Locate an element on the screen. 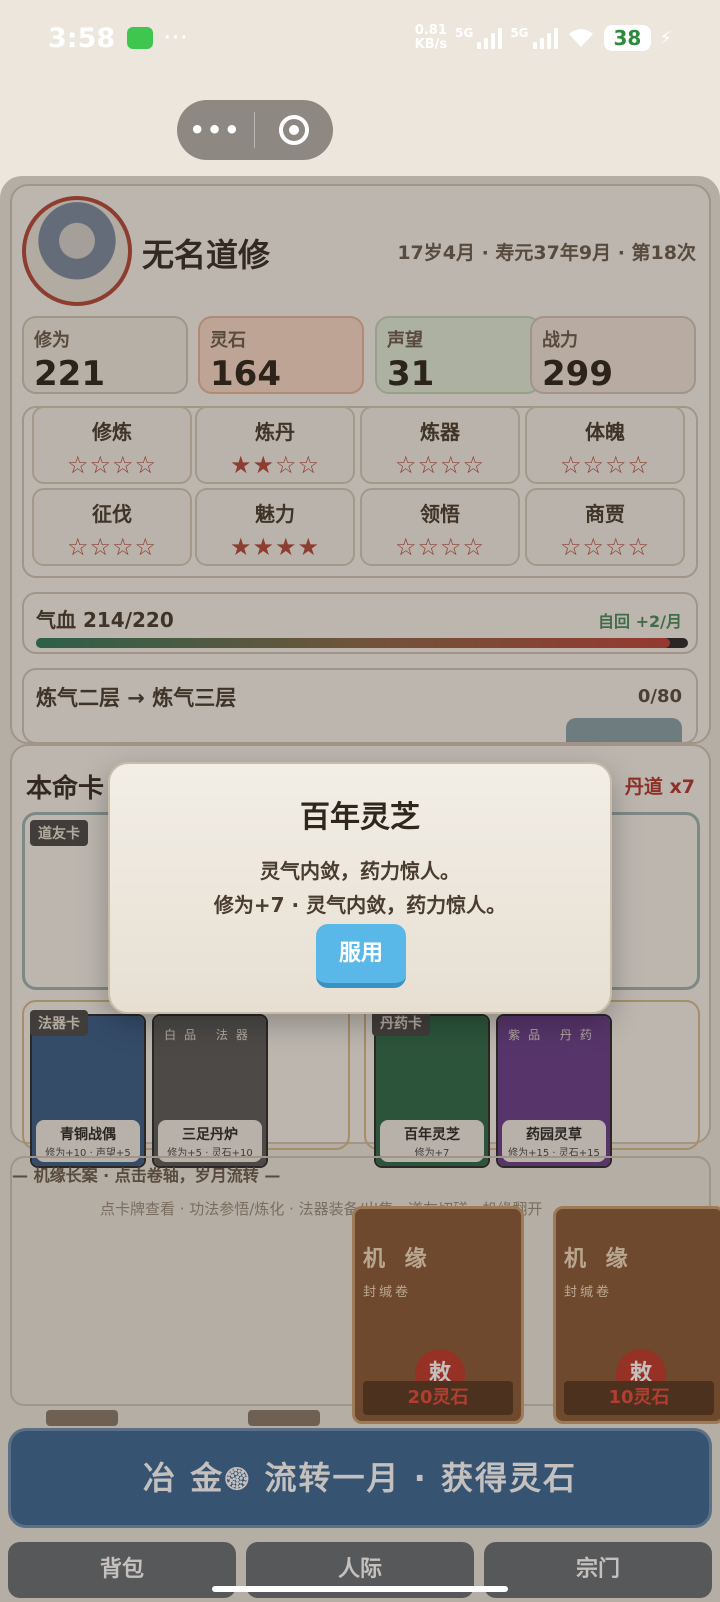  more-menu-icon: ••• is located at coordinates (215, 130).